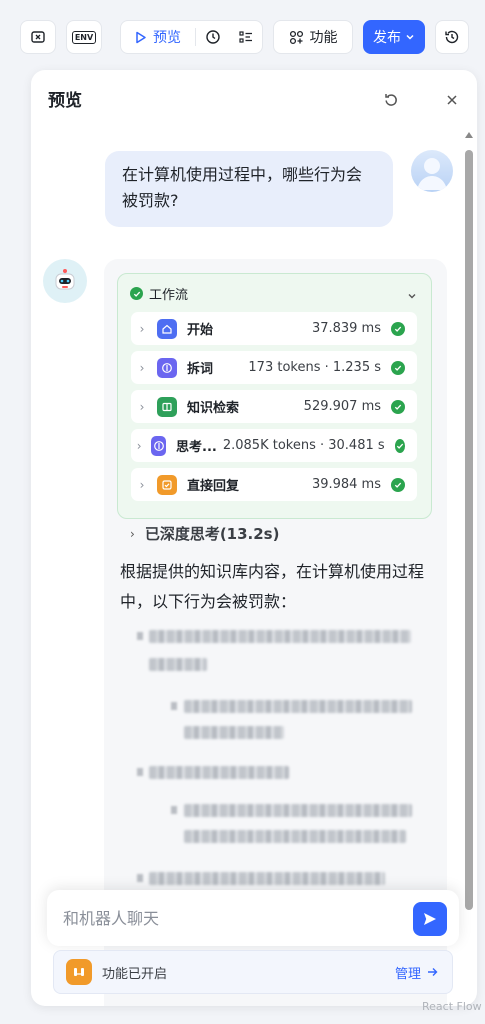 The image size is (485, 1024). Describe the element at coordinates (65, 101) in the screenshot. I see `panel-title: 预览` at that location.